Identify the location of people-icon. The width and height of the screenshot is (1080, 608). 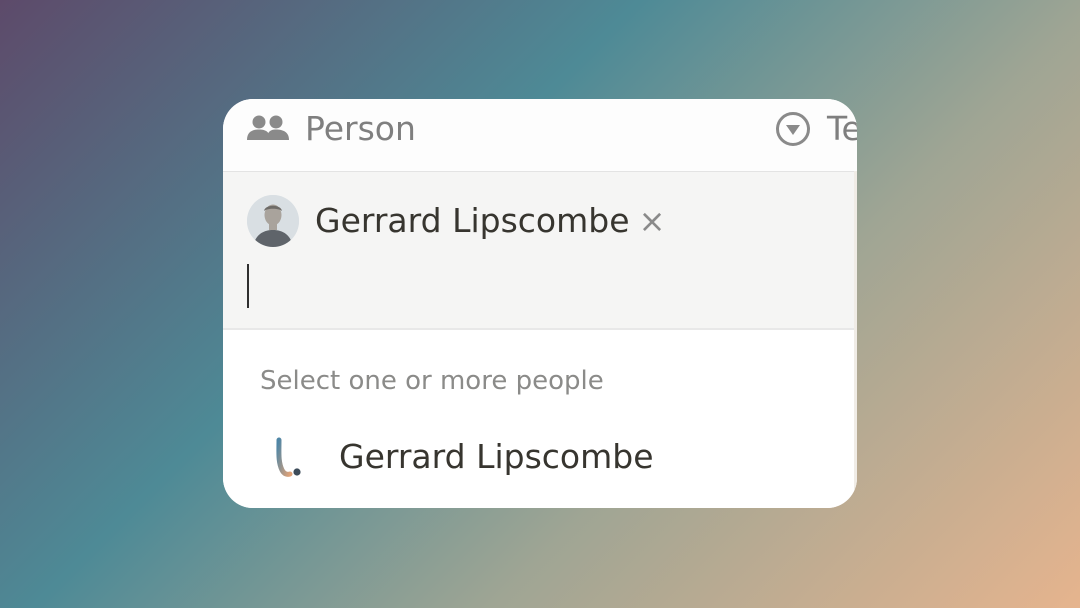
(268, 129).